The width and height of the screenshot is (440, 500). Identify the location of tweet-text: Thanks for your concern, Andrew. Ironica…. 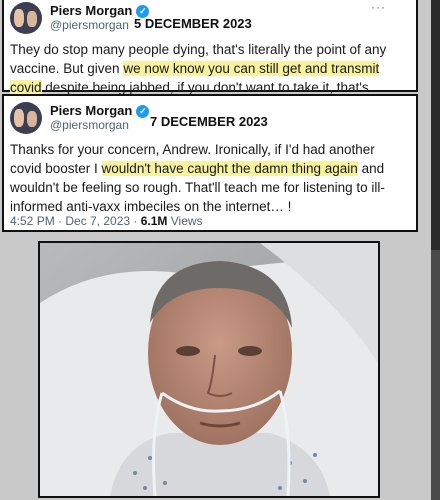
(209, 178).